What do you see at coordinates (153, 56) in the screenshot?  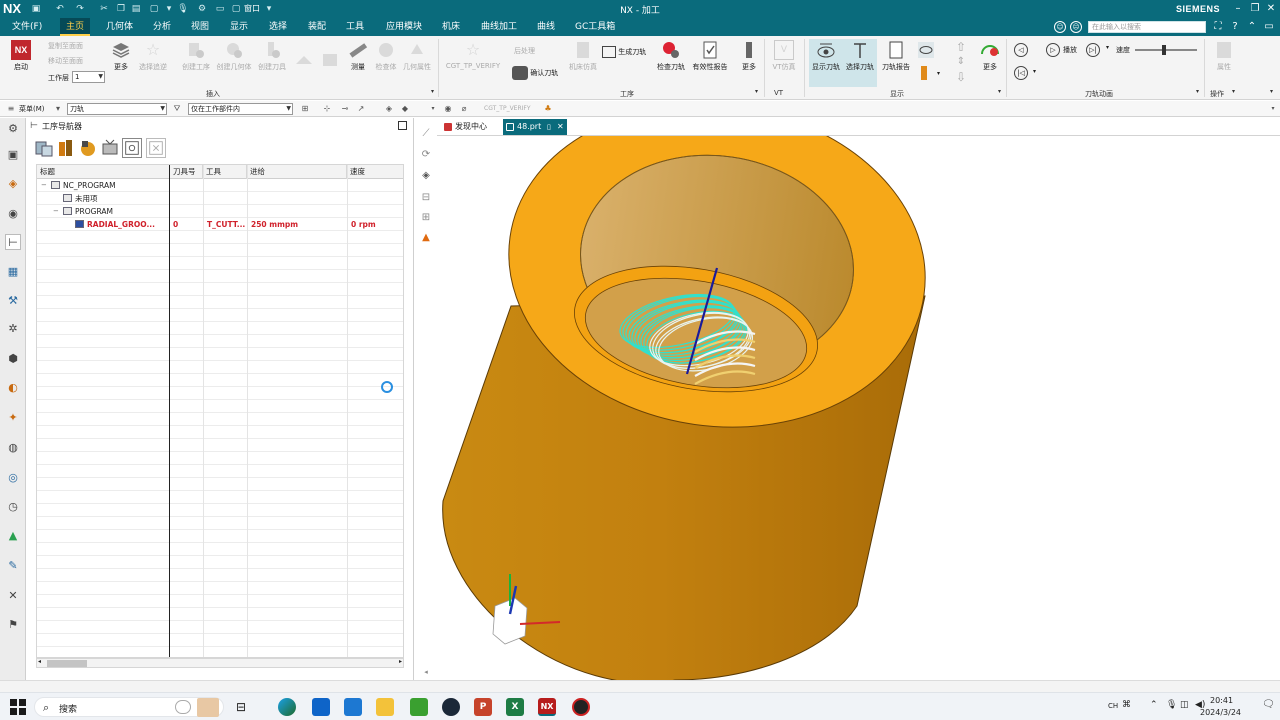 I see `select-ops-button: ☆ 选择追逆` at bounding box center [153, 56].